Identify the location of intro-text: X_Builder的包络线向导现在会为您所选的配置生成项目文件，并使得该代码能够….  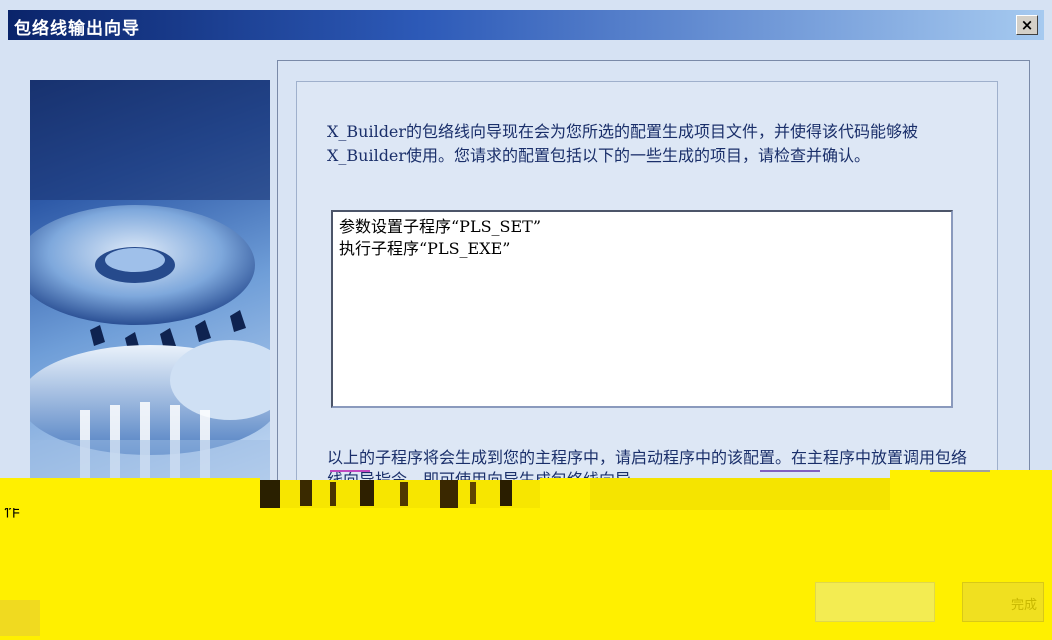
(623, 143).